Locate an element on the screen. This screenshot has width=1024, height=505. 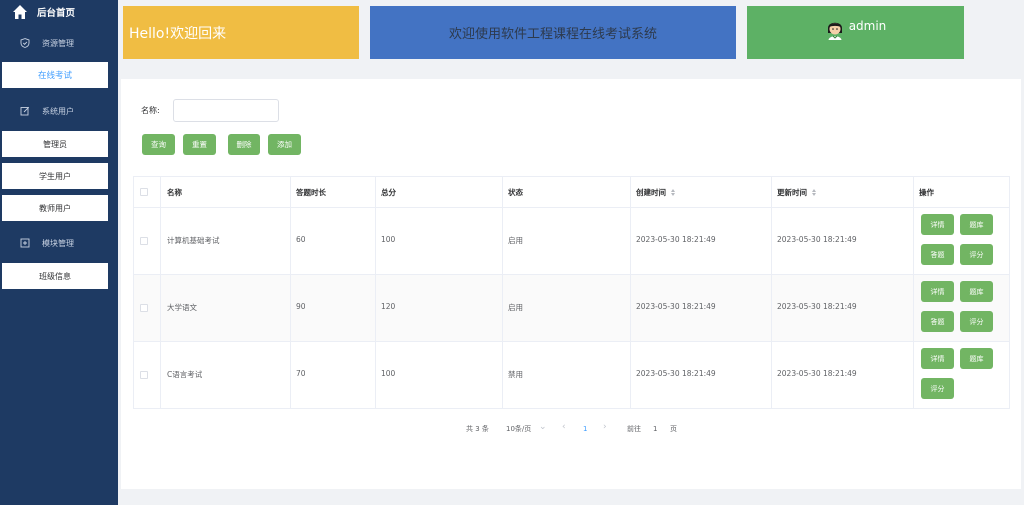
sidebar-item-label: 在线考试 is located at coordinates (54, 76).